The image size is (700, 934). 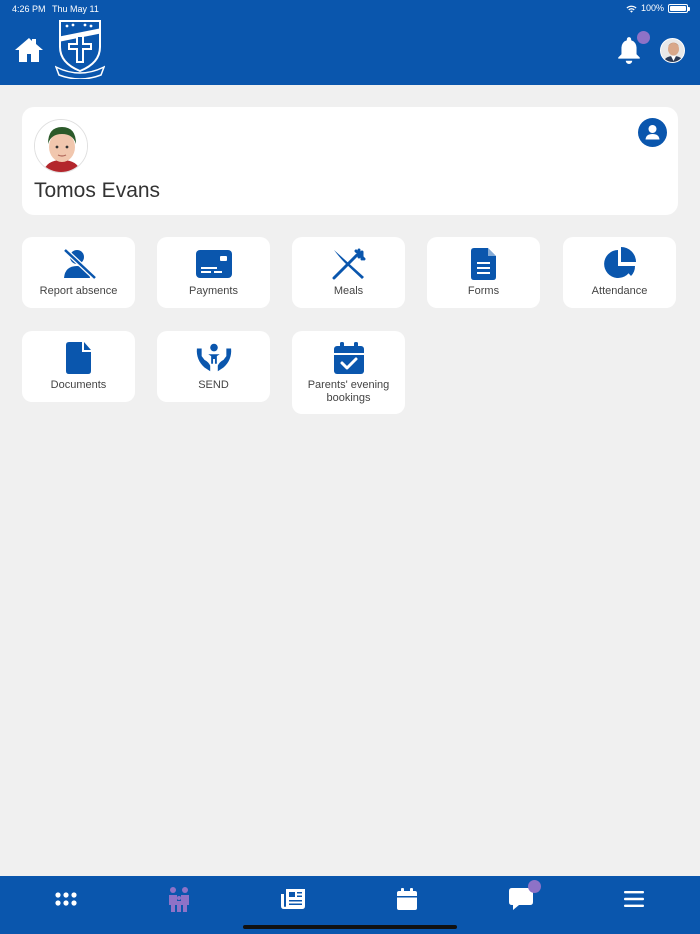 I want to click on home-icon, so click(x=29, y=50).